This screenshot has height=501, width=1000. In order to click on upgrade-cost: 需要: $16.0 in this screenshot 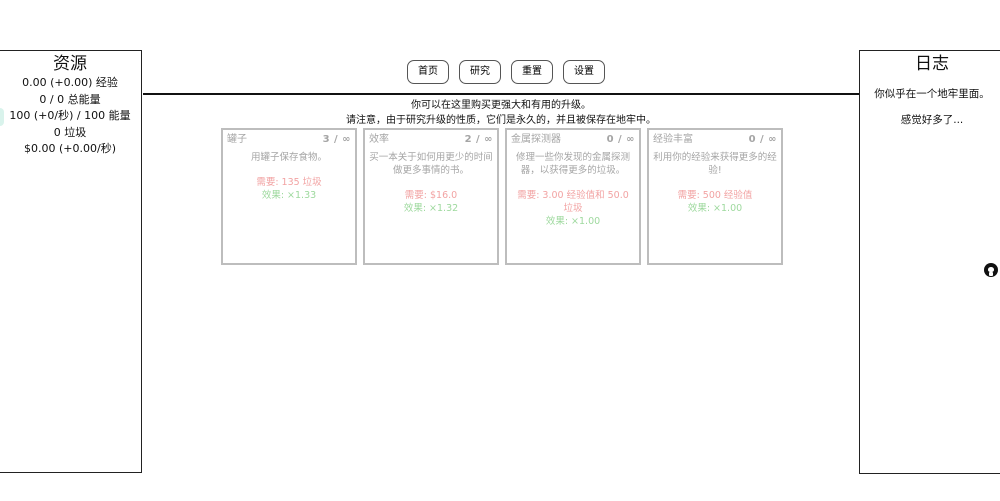, I will do `click(431, 195)`.